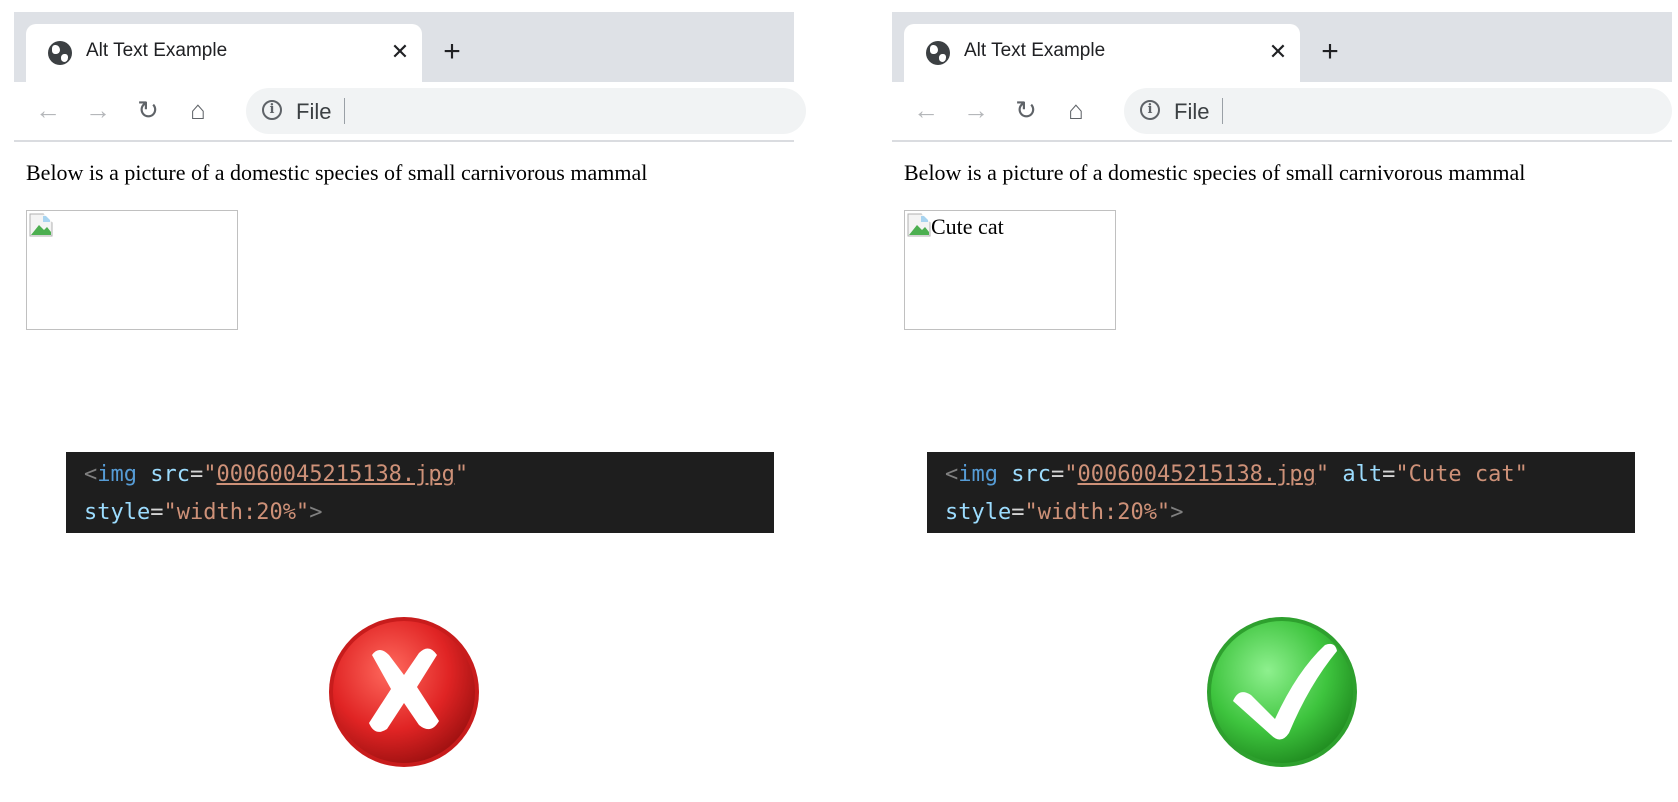 This screenshot has height=802, width=1678. I want to click on code-line-1: <img src="00060045215138.jpg", so click(276, 474).